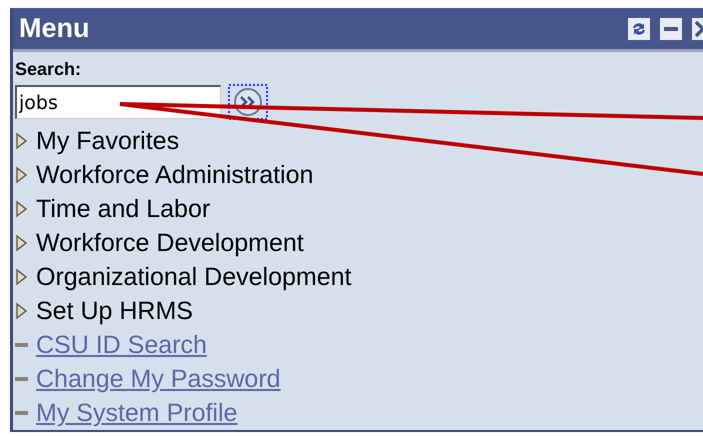 The height and width of the screenshot is (436, 703). What do you see at coordinates (194, 277) in the screenshot?
I see `menu-folder: Organizational Development` at bounding box center [194, 277].